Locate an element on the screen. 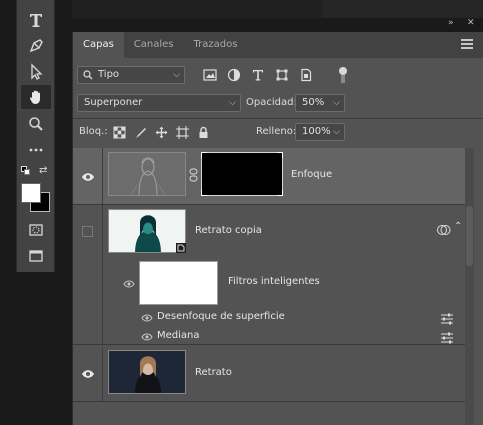 This screenshot has width=483, height=425. panel-menu-icon is located at coordinates (467, 44).